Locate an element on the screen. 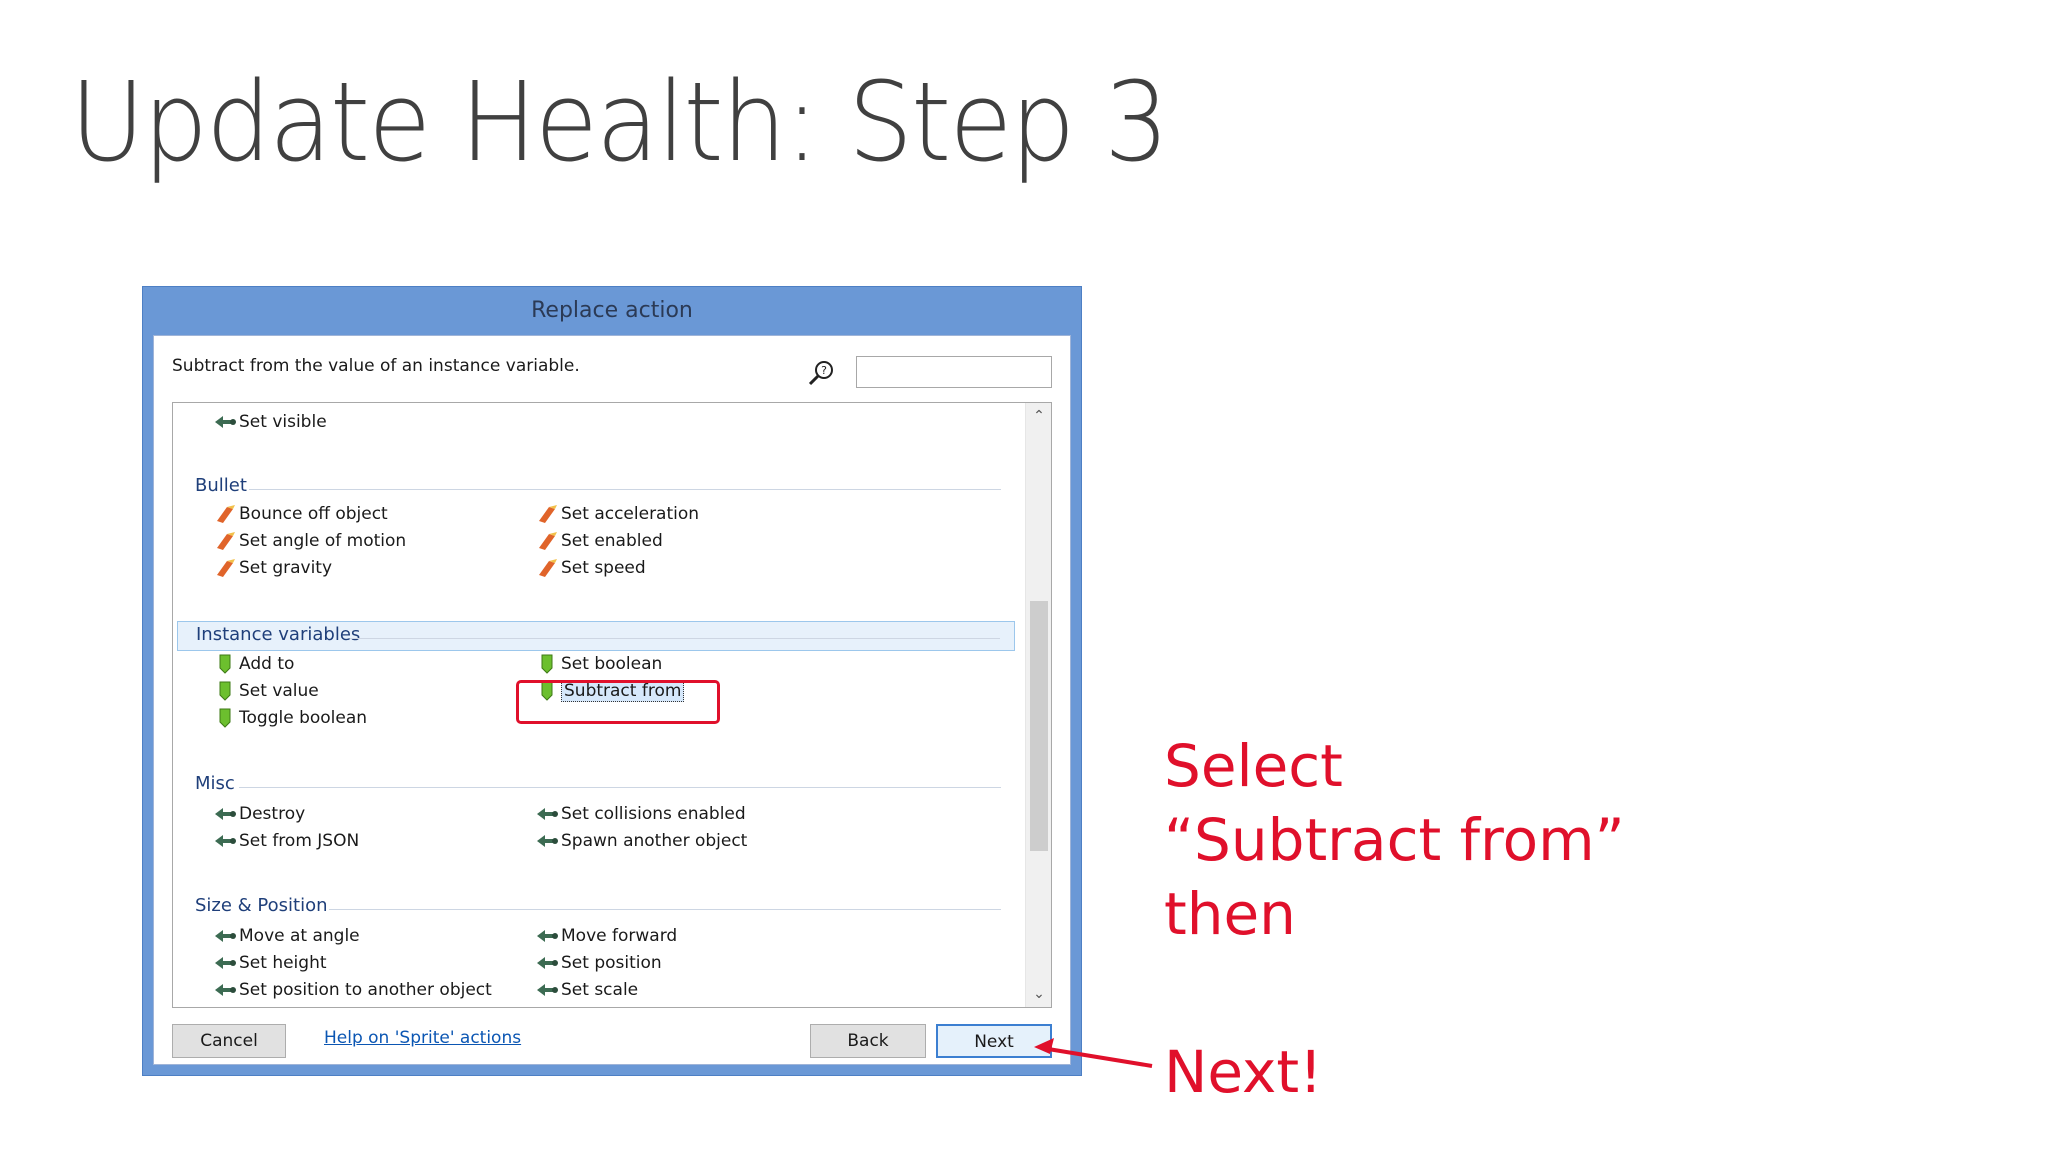  search-input is located at coordinates (954, 372).